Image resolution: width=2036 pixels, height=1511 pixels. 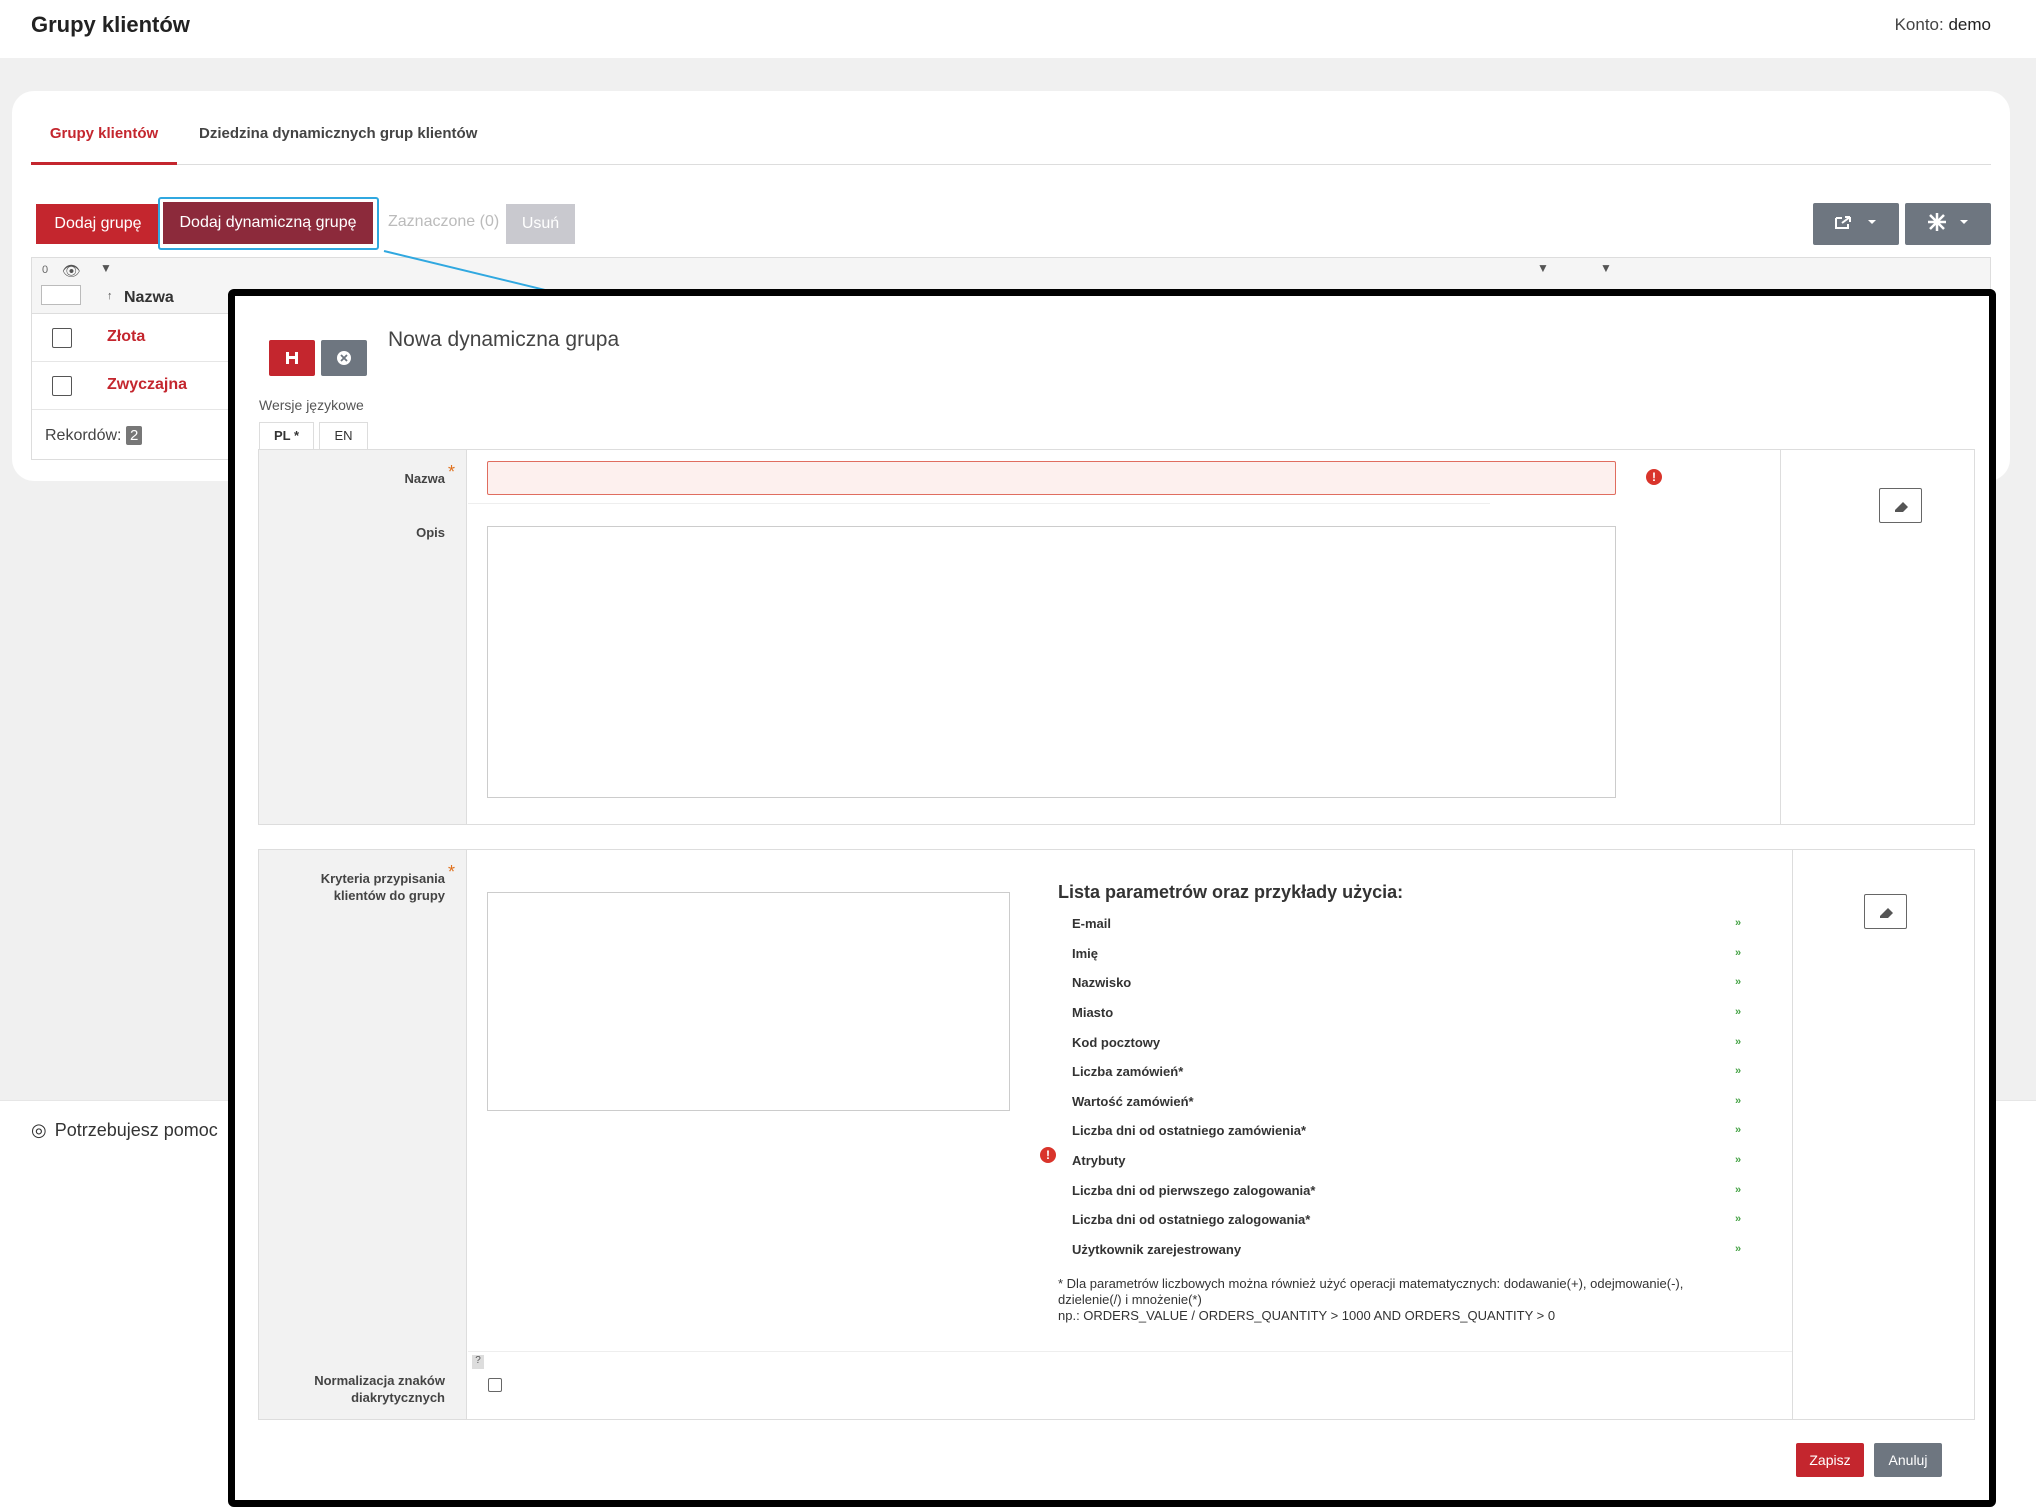 I want to click on close-circle-icon, so click(x=344, y=358).